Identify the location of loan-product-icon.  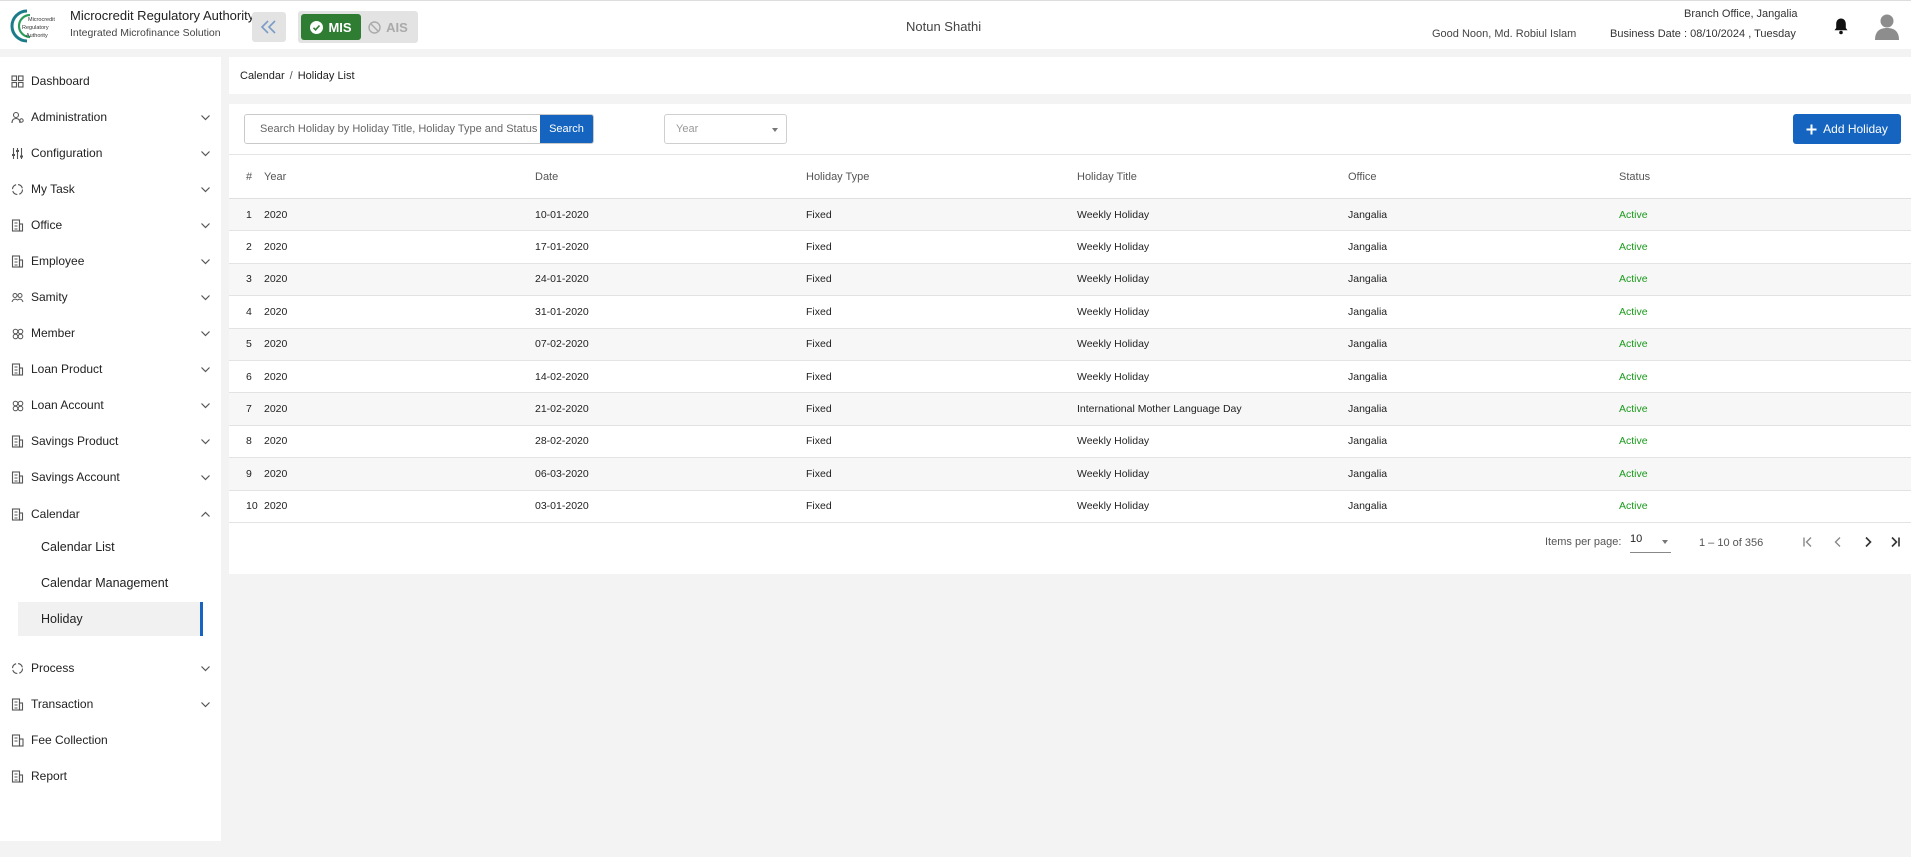
(17, 369).